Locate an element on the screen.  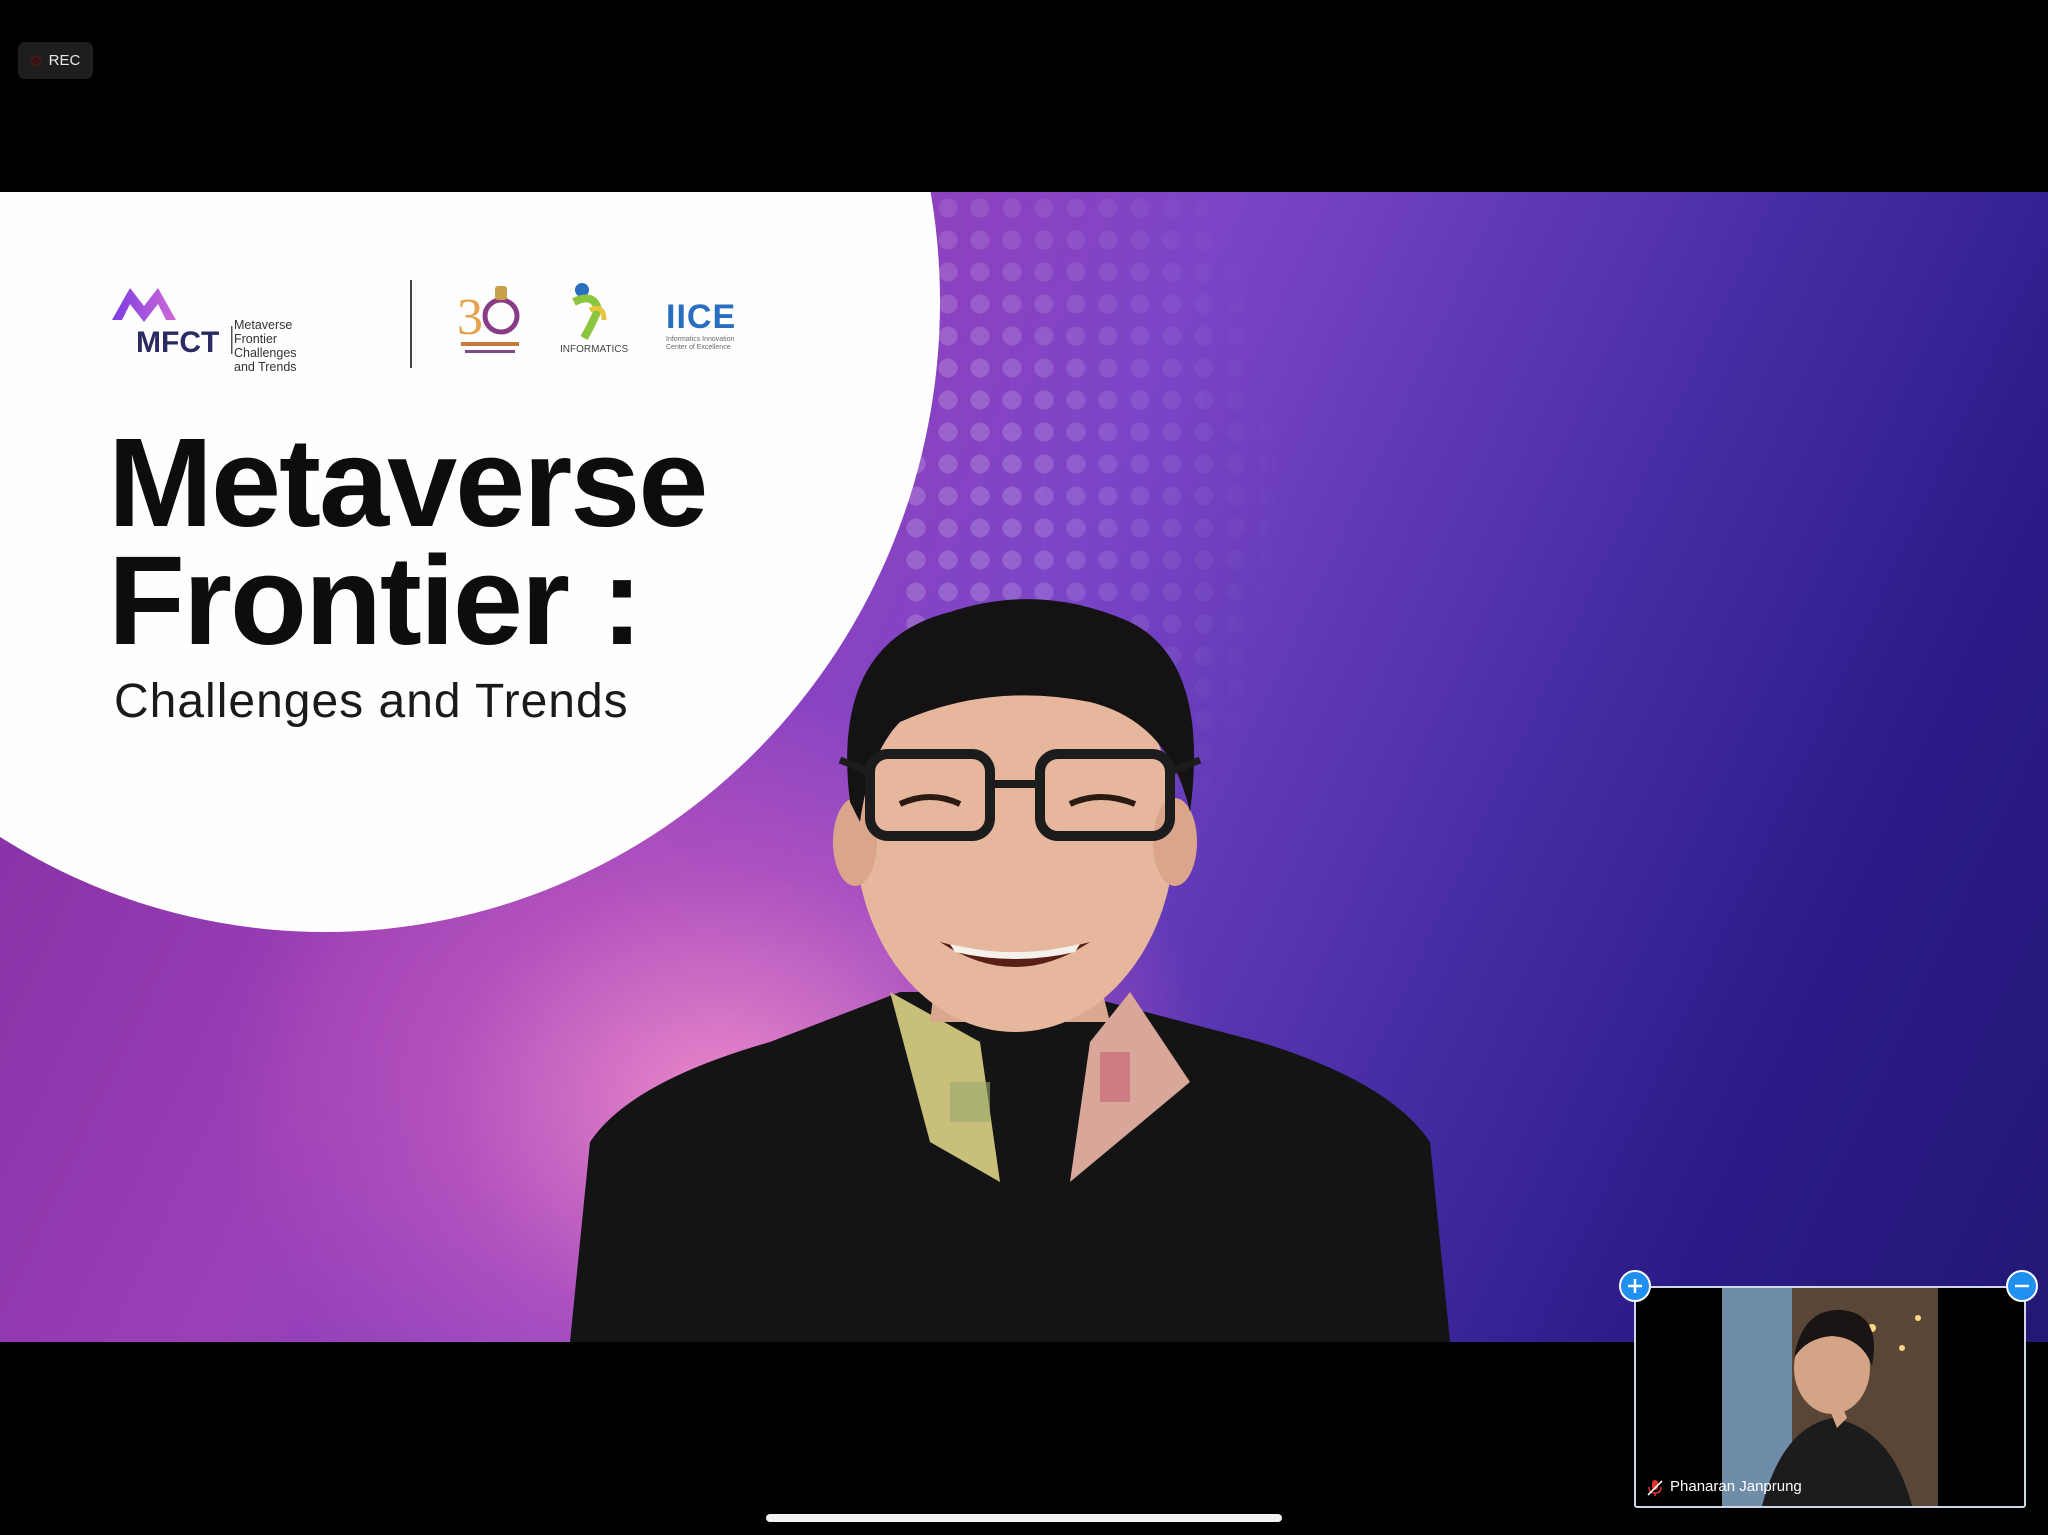
mfct-tagline-line2: Challenges and Trends is located at coordinates (265, 360).